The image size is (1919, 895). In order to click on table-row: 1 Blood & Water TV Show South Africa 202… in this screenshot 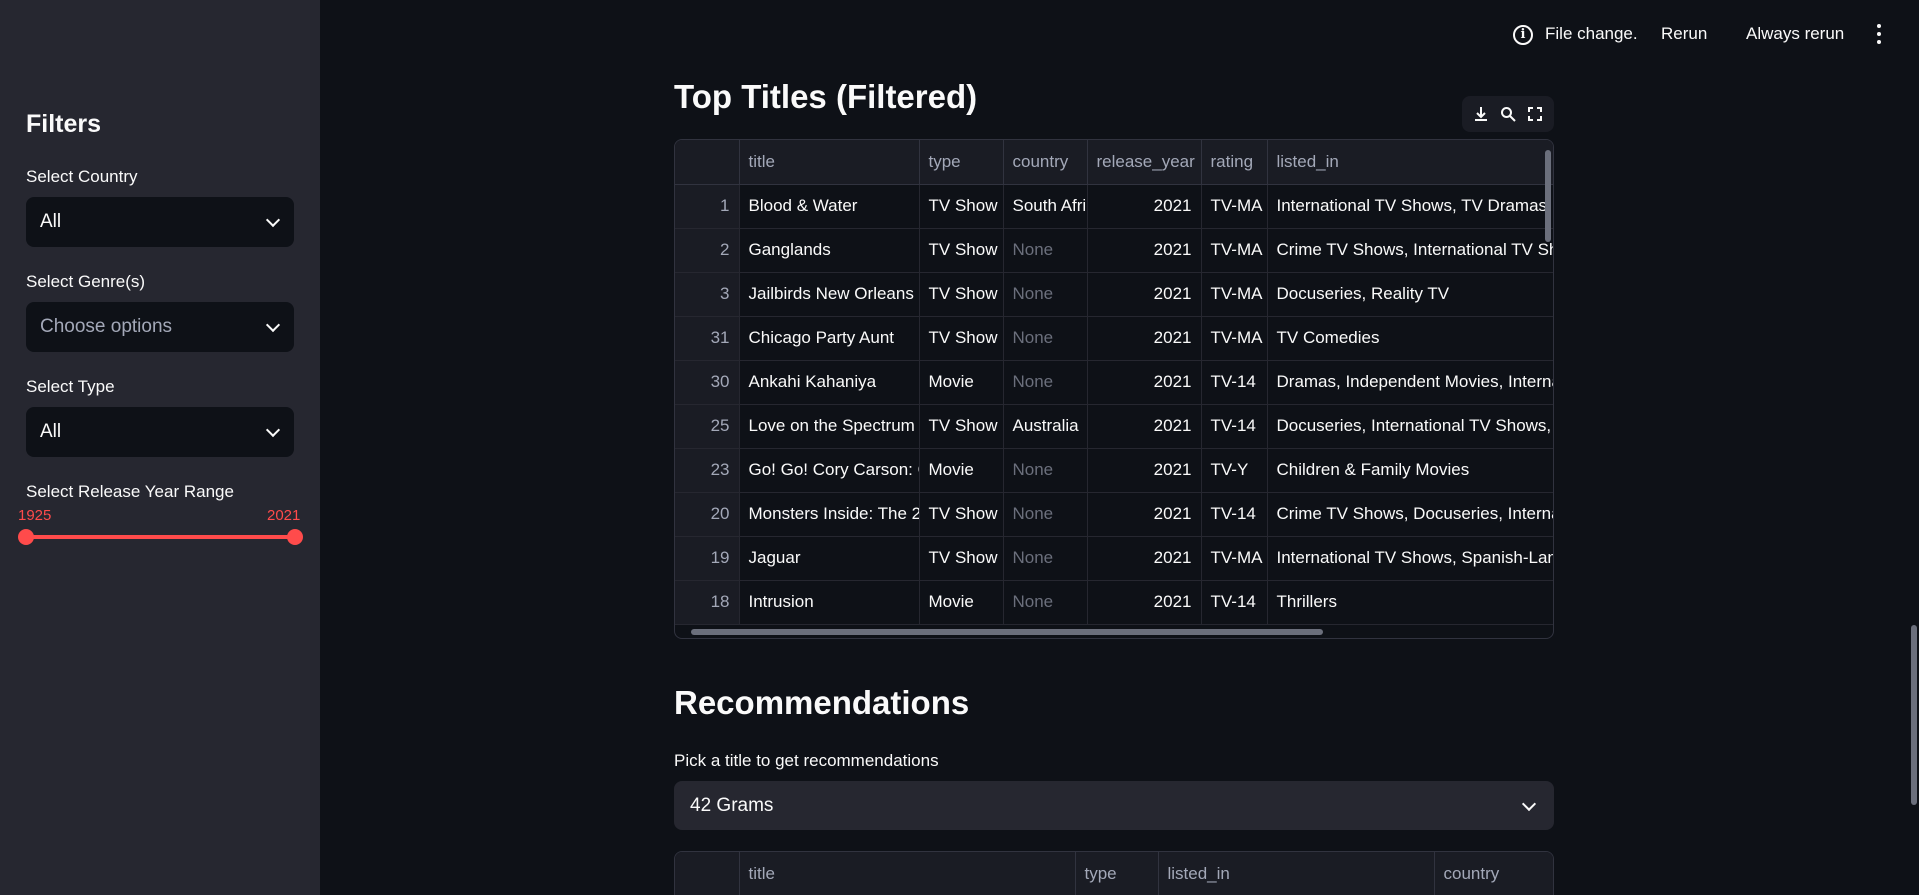, I will do `click(1114, 206)`.